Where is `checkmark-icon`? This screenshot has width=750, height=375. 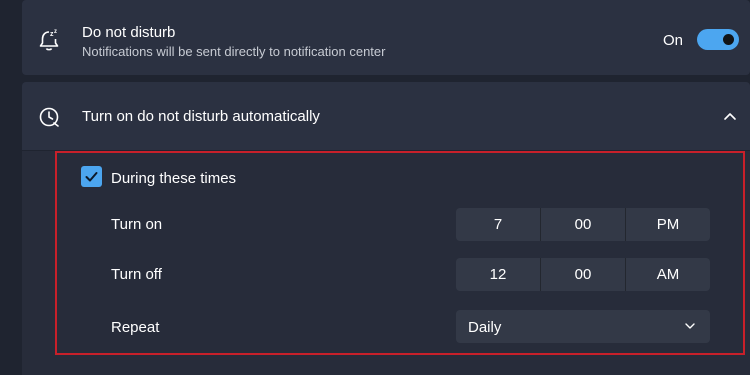
checkmark-icon is located at coordinates (91, 177).